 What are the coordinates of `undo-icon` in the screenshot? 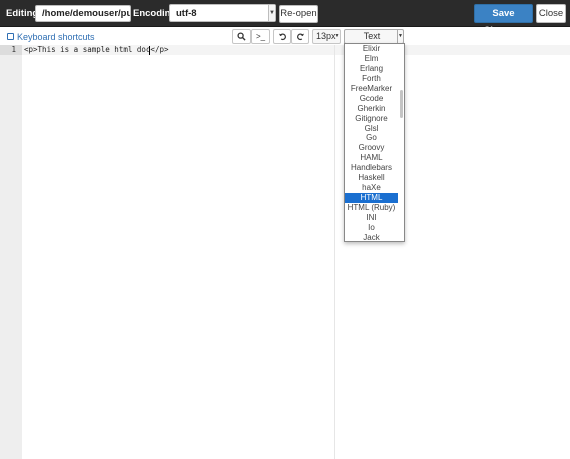 It's located at (282, 37).